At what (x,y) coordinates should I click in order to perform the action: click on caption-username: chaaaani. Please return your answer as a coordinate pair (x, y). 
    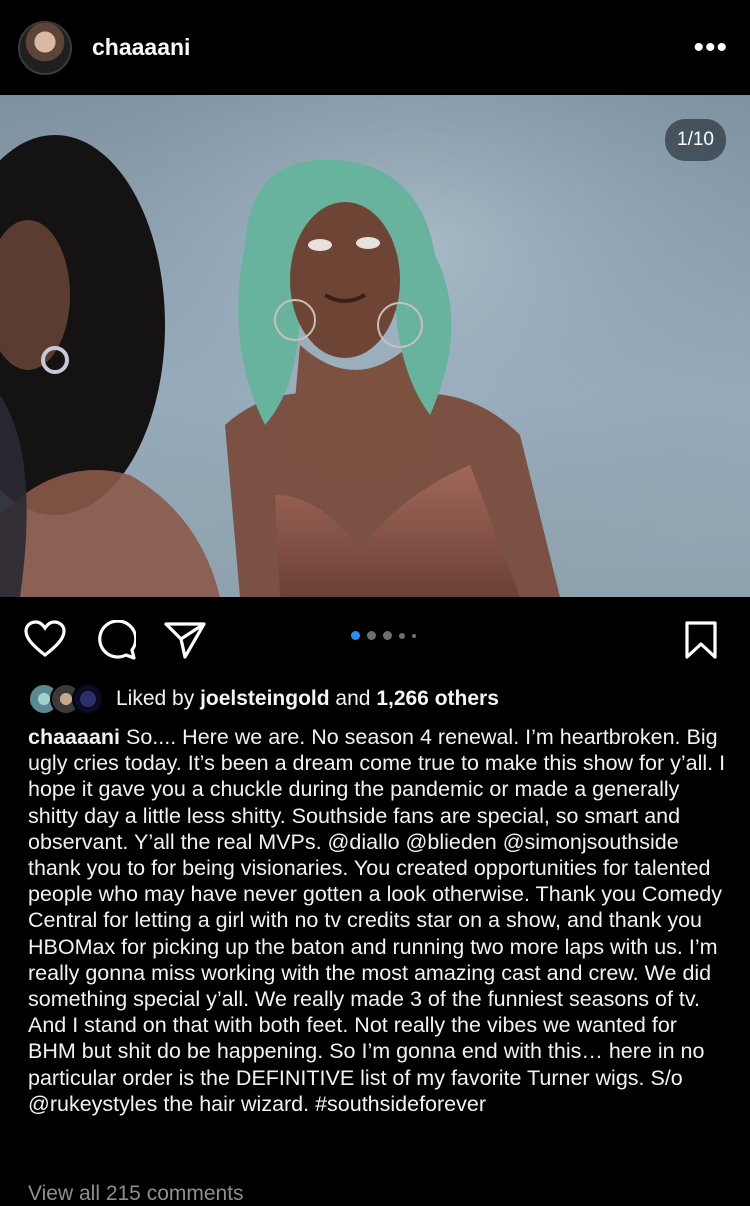
    Looking at the image, I should click on (74, 737).